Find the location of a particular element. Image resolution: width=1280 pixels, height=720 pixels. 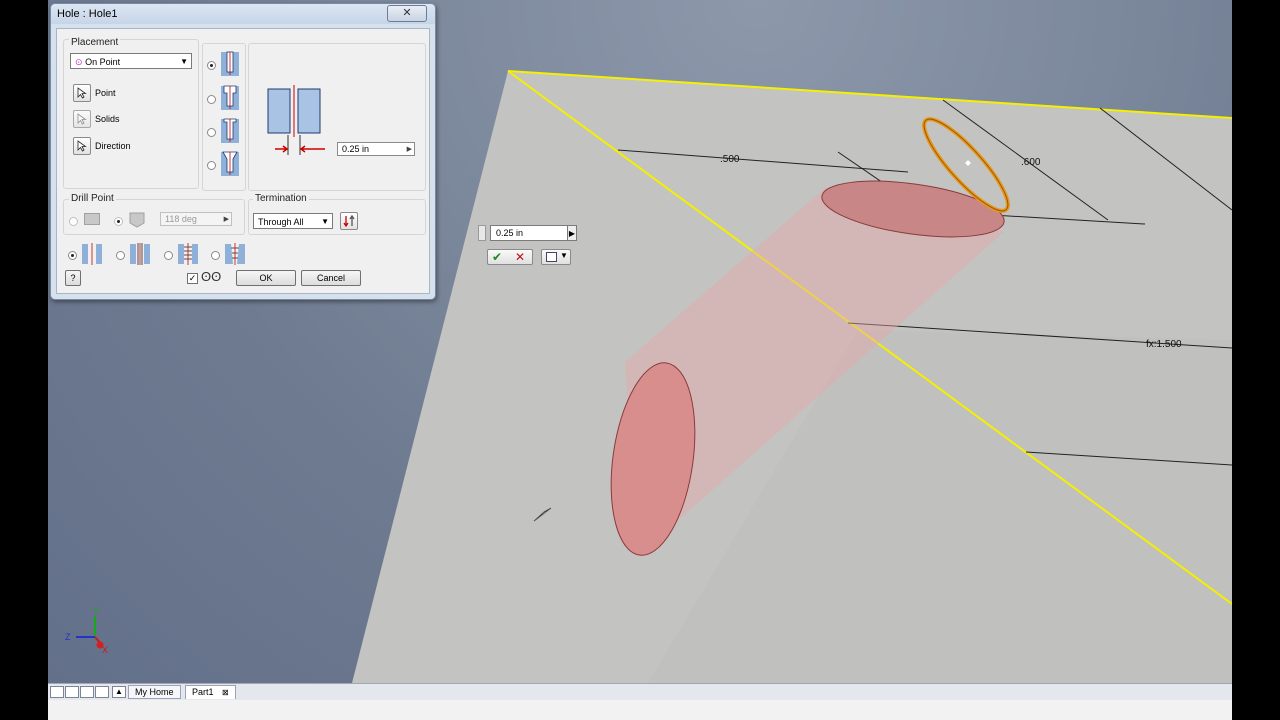

close-icon: ✕ is located at coordinates (407, 13).